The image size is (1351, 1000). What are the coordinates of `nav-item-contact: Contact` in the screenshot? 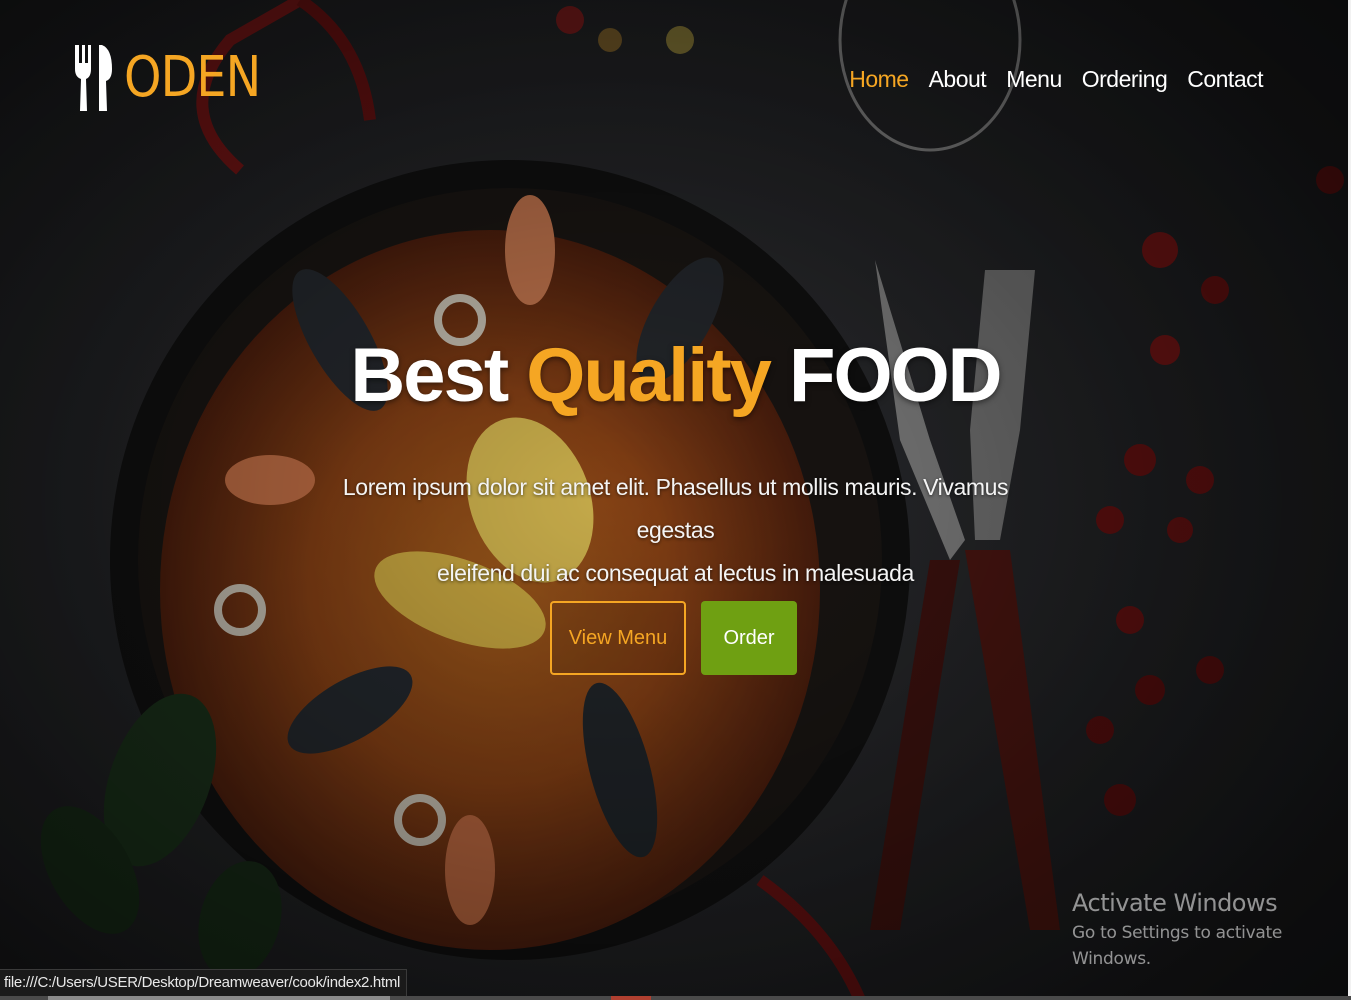 It's located at (1225, 79).